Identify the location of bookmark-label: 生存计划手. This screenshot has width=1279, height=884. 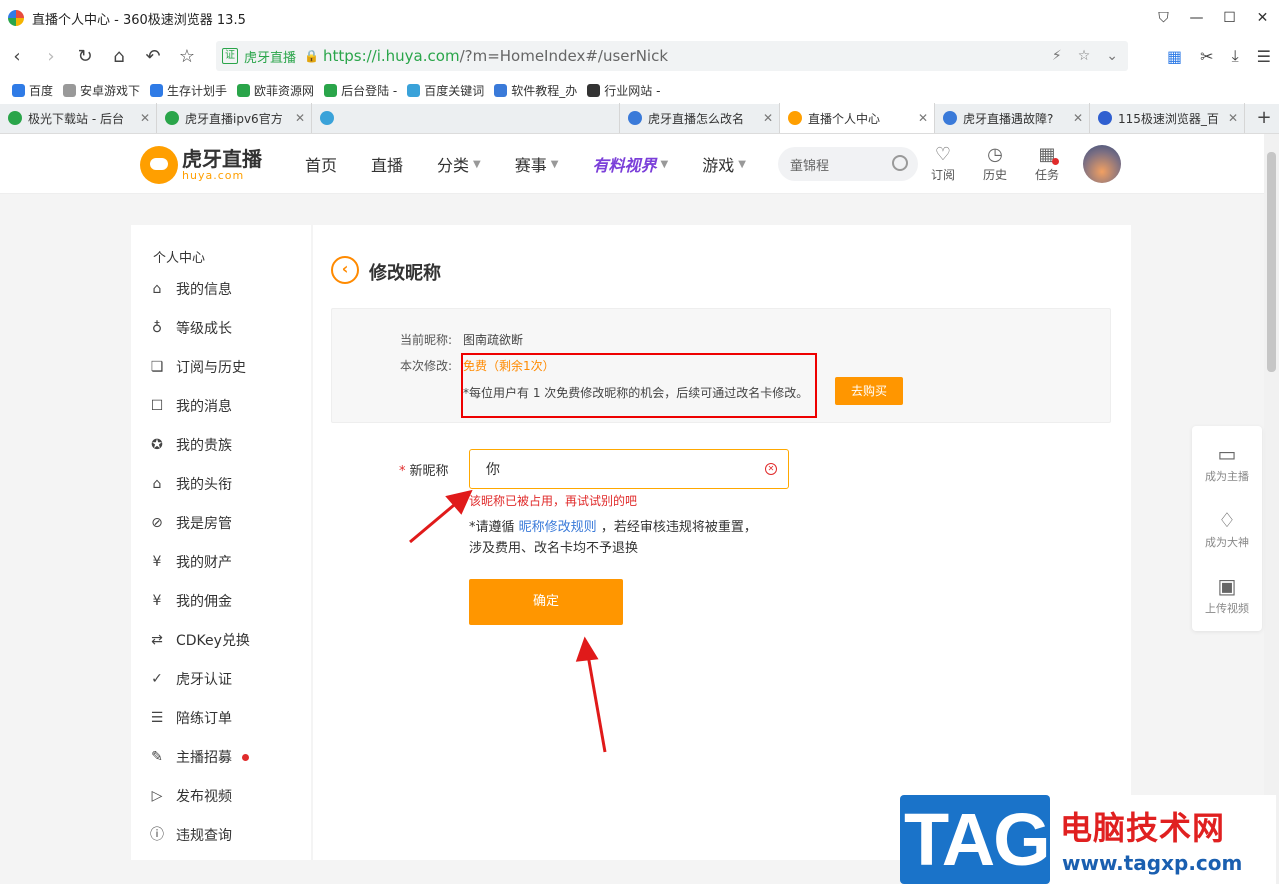
(197, 90).